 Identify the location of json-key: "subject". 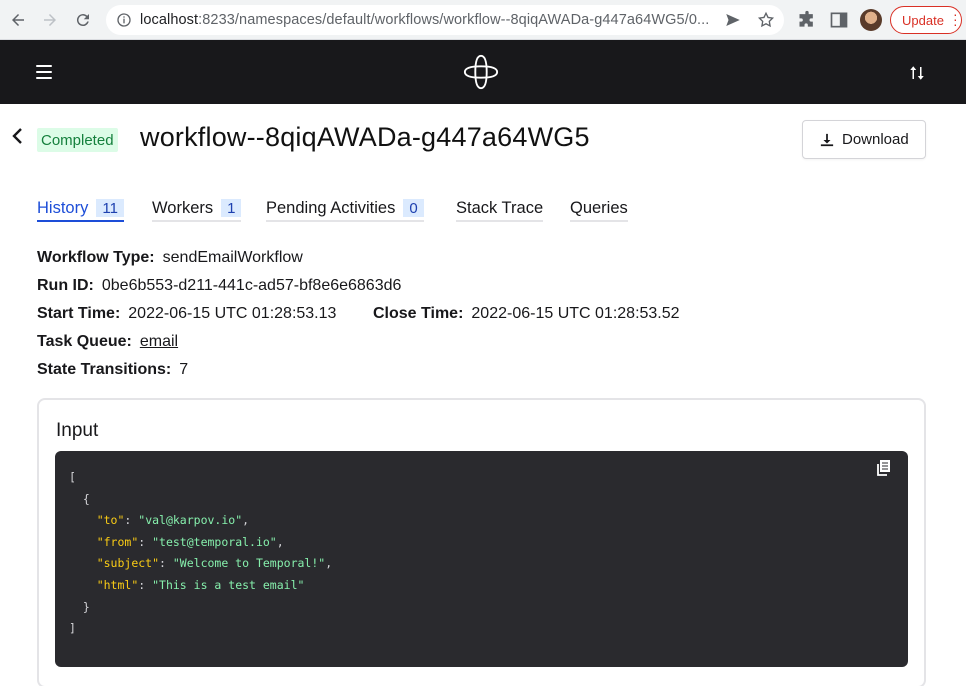
(128, 563).